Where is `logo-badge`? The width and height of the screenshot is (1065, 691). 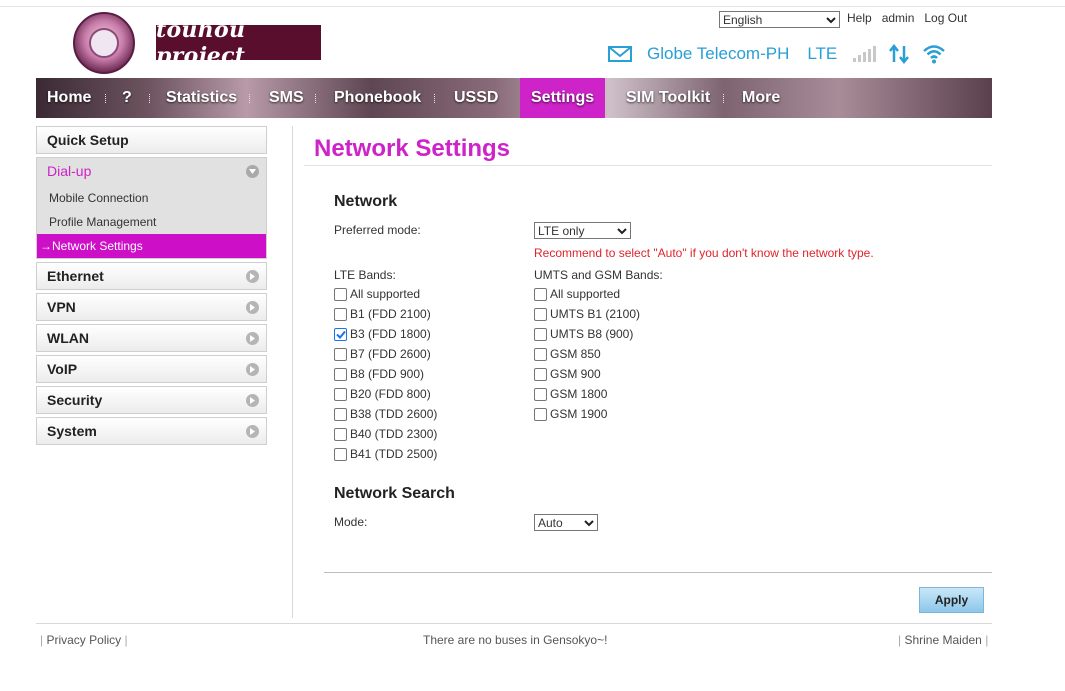
logo-badge is located at coordinates (104, 43).